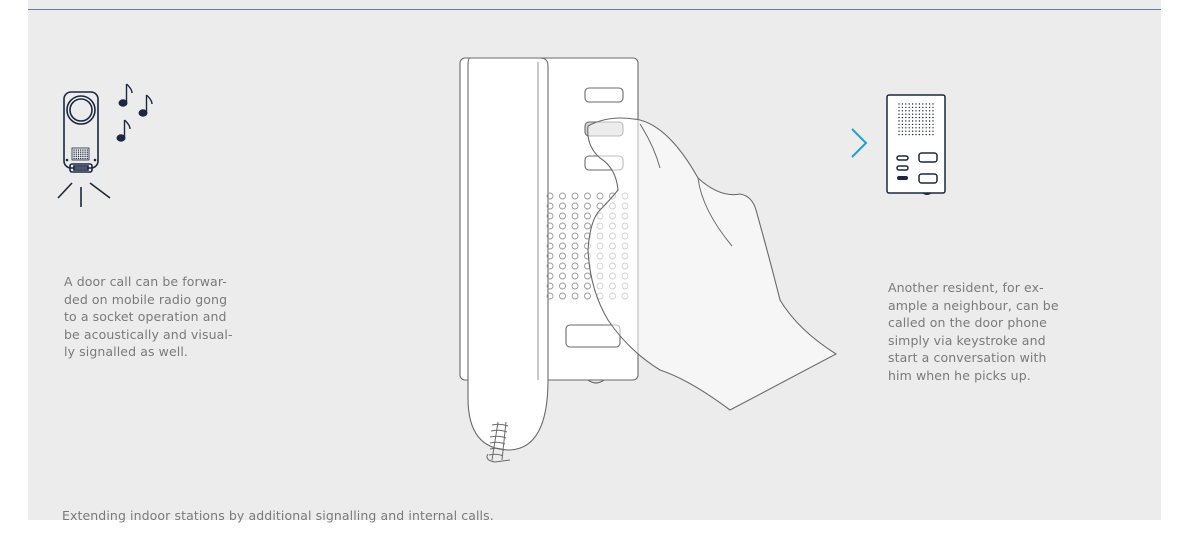 The image size is (1189, 547). What do you see at coordinates (916, 144) in the screenshot?
I see `indoor-station-icon` at bounding box center [916, 144].